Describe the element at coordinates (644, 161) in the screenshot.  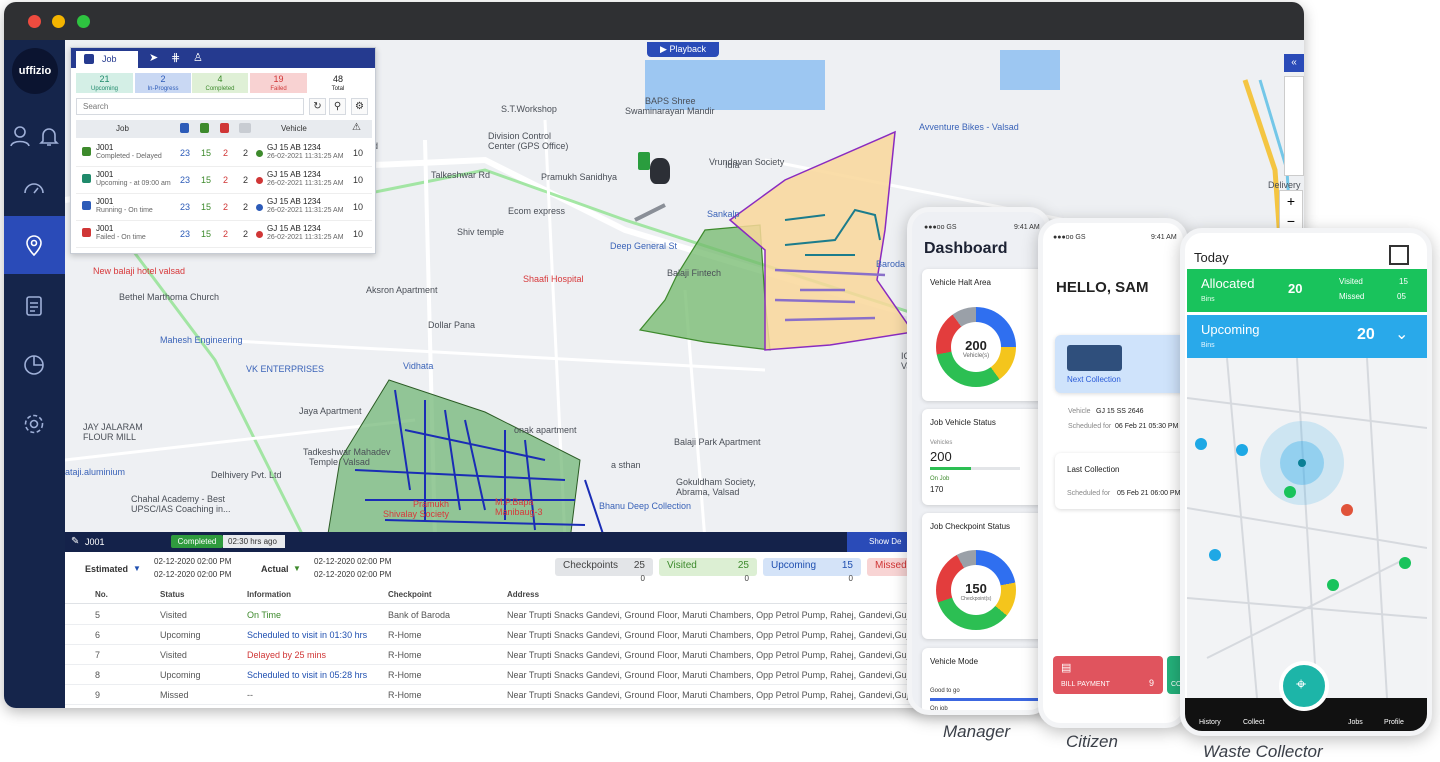
I see `bin-marker` at that location.